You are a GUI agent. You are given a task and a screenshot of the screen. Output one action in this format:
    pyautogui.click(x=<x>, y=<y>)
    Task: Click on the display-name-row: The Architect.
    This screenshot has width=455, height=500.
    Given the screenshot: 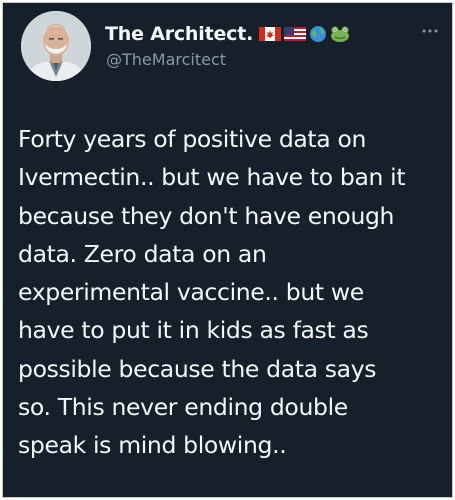 What is the action you would take?
    pyautogui.click(x=227, y=34)
    